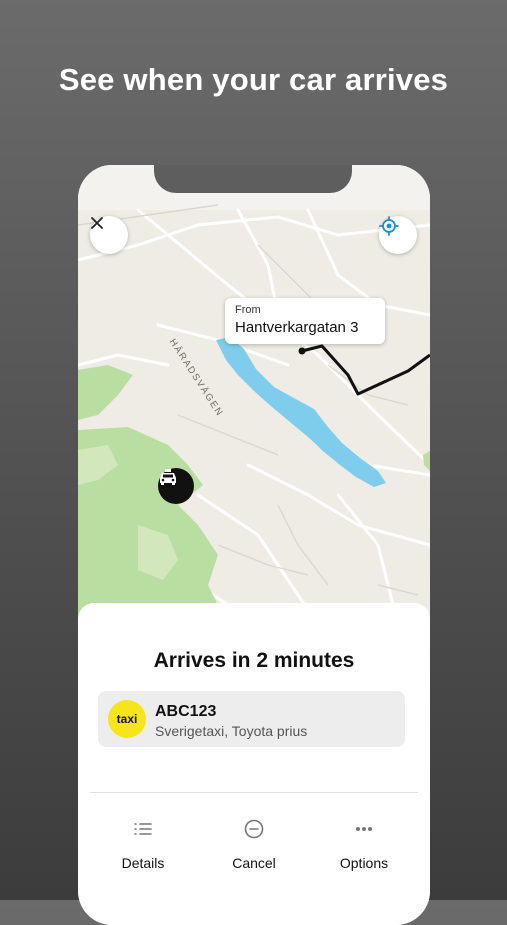  Describe the element at coordinates (253, 179) in the screenshot. I see `phone-notch` at that location.